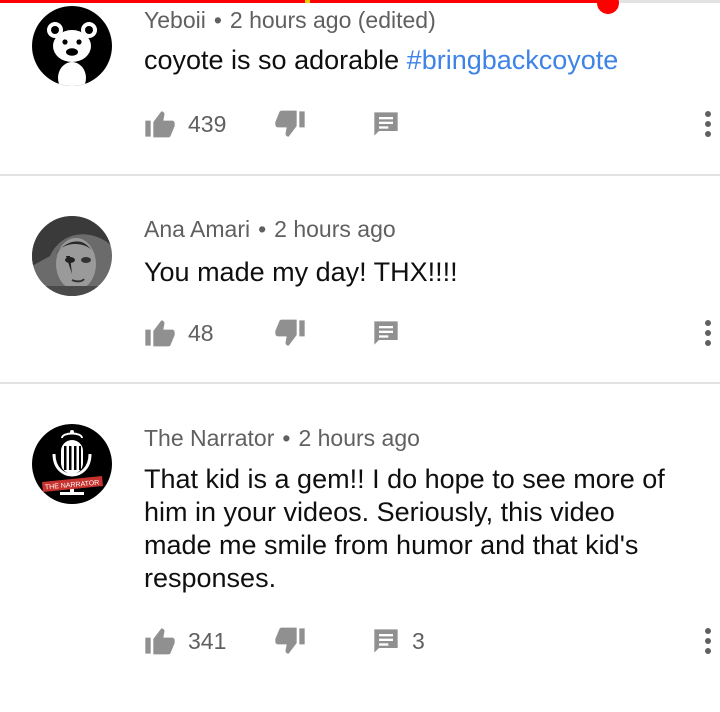 This screenshot has height=712, width=720. What do you see at coordinates (185, 124) in the screenshot?
I see `like-button: 439` at bounding box center [185, 124].